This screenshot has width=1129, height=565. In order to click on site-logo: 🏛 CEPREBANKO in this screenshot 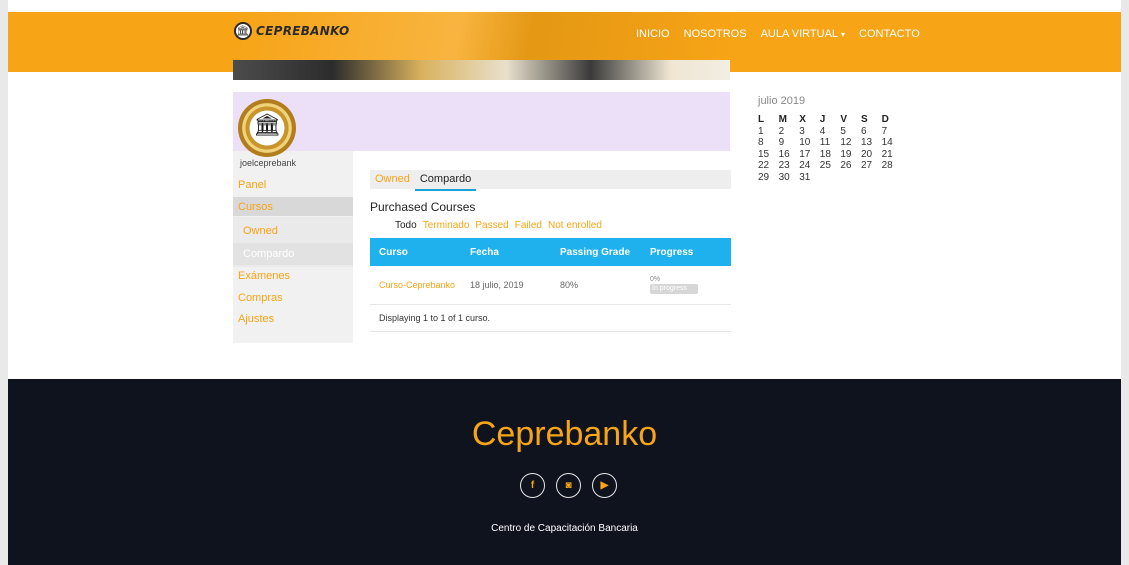, I will do `click(291, 31)`.